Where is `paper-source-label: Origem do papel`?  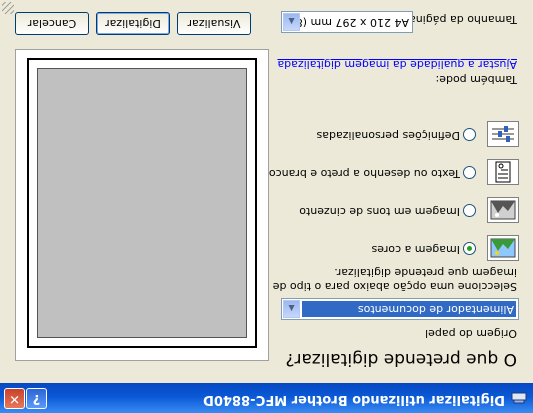 paper-source-label: Origem do papel is located at coordinates (471, 333).